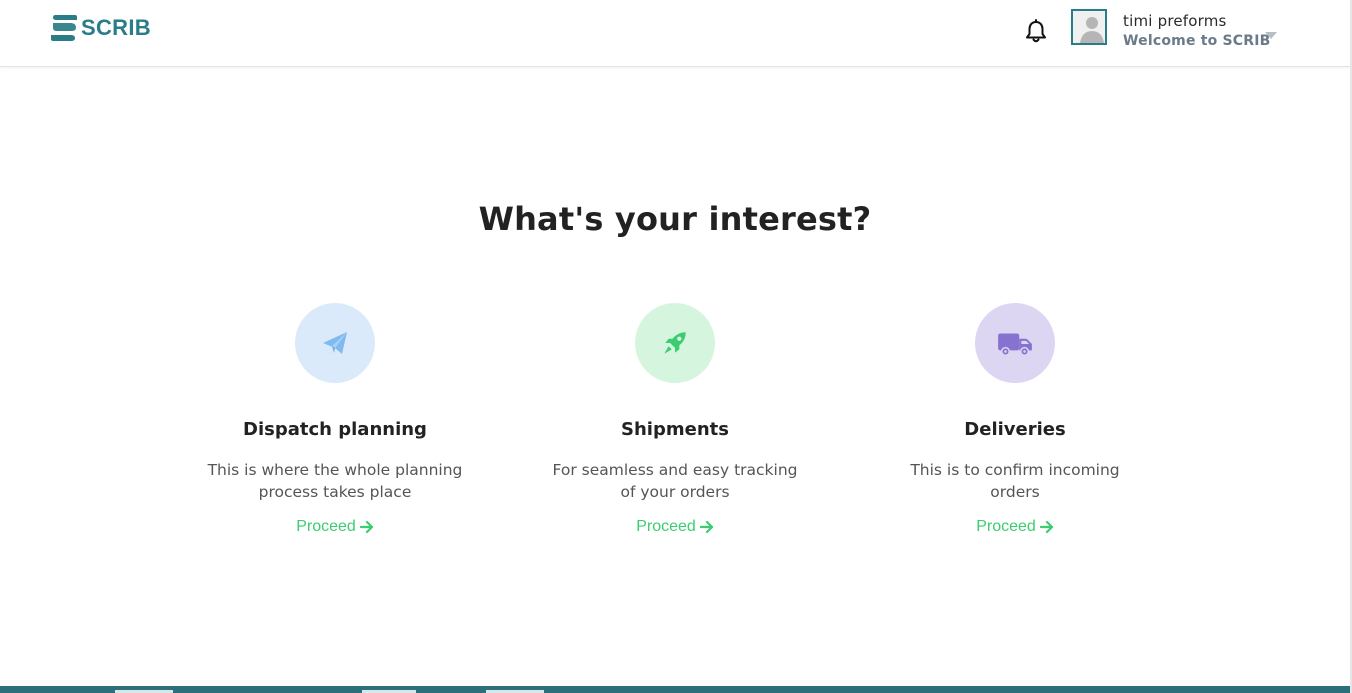  I want to click on proceed-link-dispatch: Proceed, so click(335, 527).